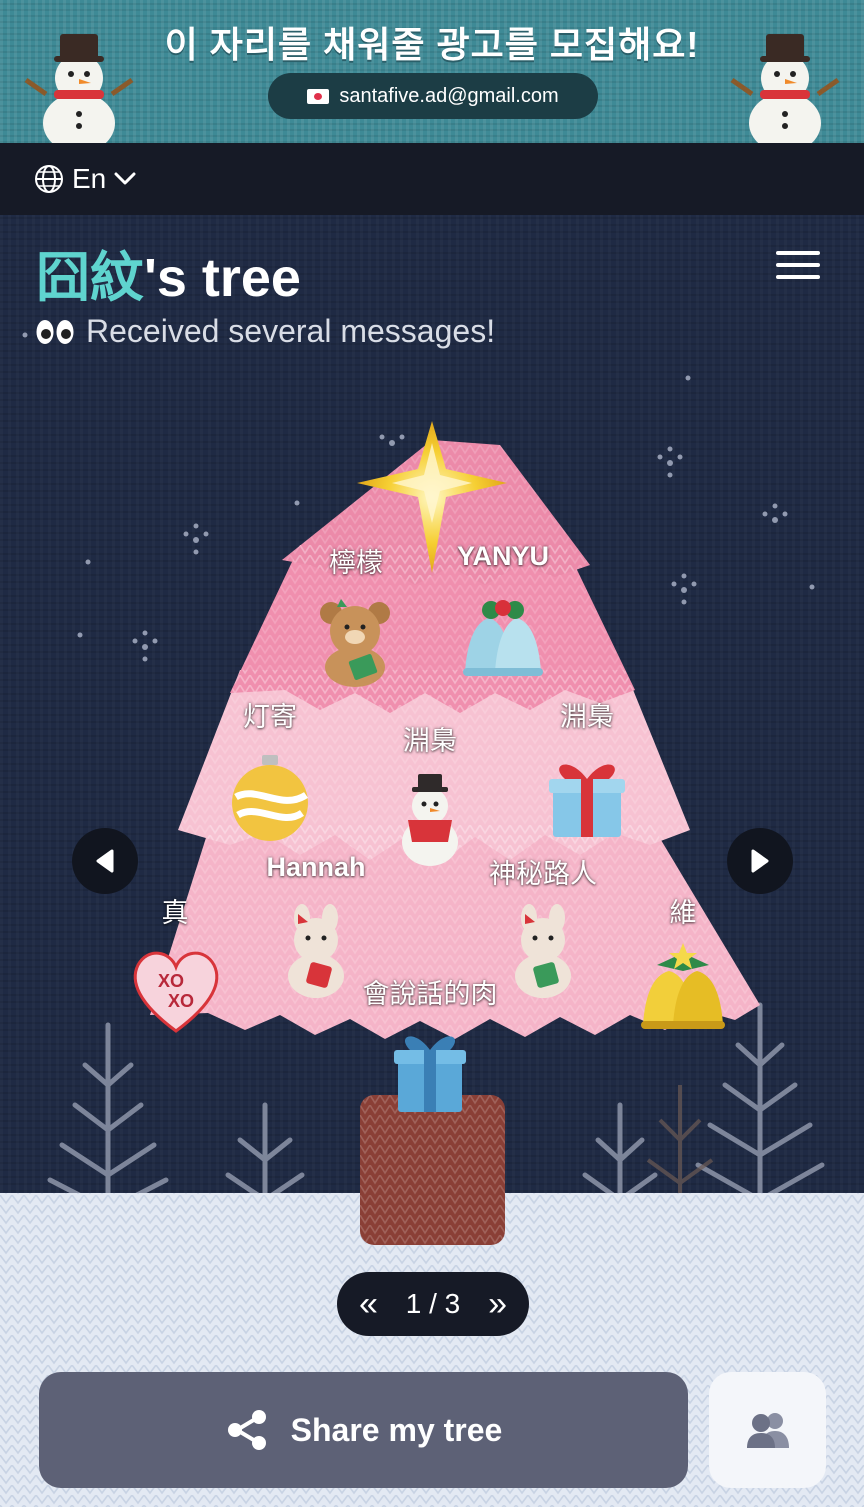 The height and width of the screenshot is (1507, 864). What do you see at coordinates (316, 867) in the screenshot?
I see `message-author: Hannah` at bounding box center [316, 867].